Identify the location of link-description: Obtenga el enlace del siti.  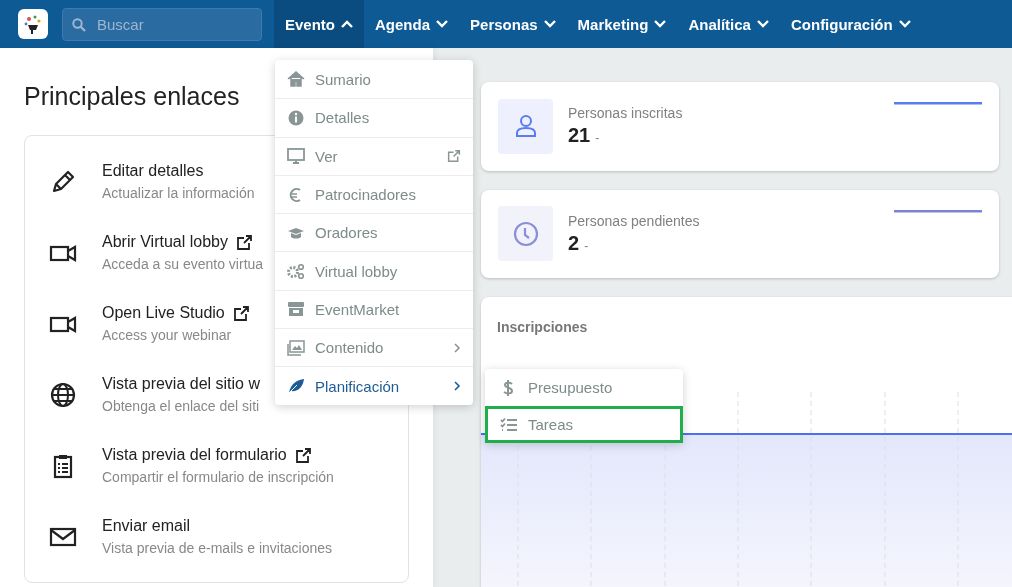
(181, 406).